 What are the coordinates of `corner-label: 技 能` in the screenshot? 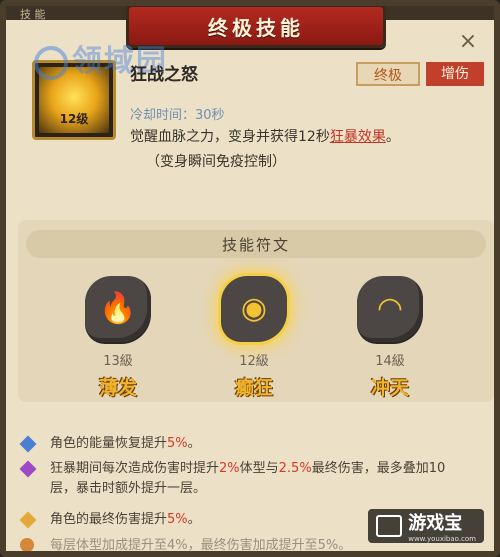 It's located at (33, 14).